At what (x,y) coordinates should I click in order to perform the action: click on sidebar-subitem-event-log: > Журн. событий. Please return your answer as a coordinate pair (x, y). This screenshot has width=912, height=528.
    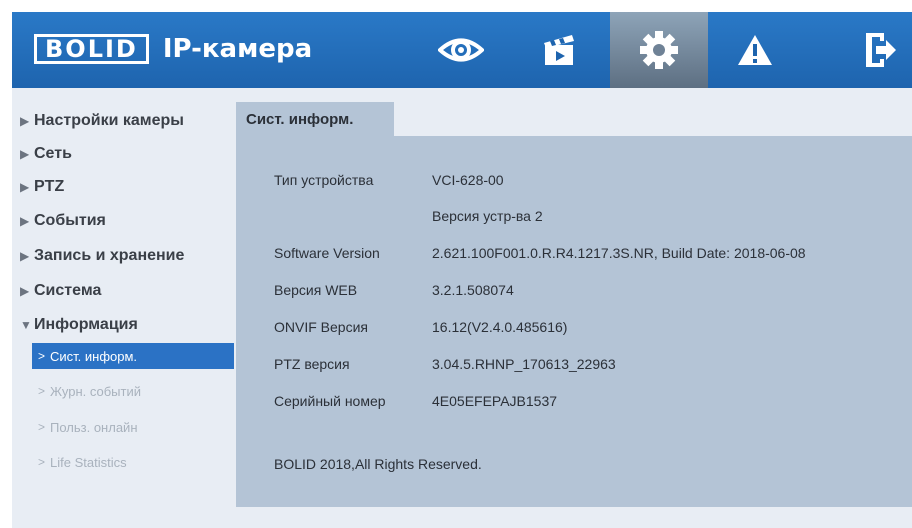
    Looking at the image, I should click on (133, 391).